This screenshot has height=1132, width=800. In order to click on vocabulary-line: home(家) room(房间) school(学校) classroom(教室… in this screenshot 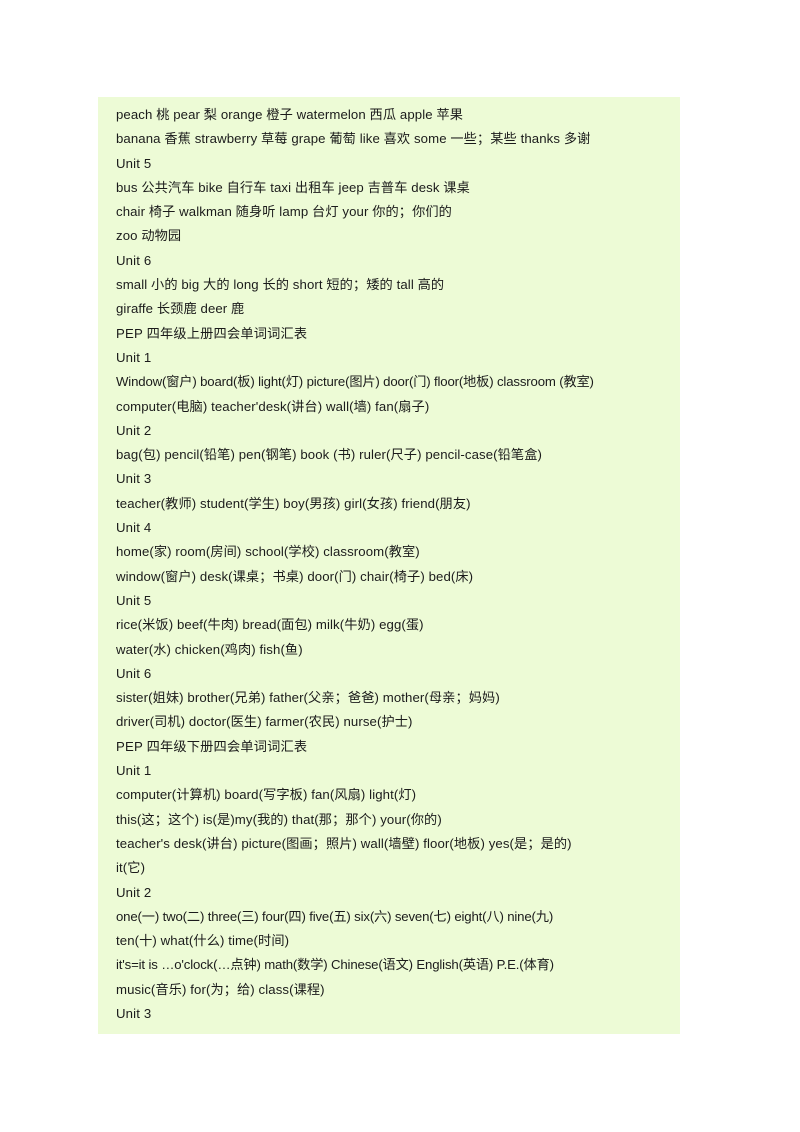, I will do `click(268, 552)`.